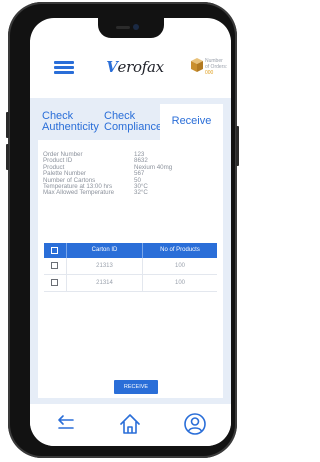 Image resolution: width=320 pixels, height=462 pixels. I want to click on tab-check-authenticity: Check Authenticity, so click(69, 122).